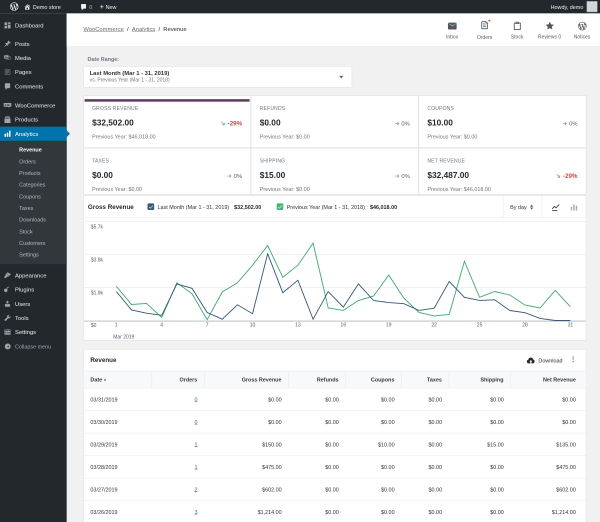  I want to click on svg-text: 22, so click(434, 326).